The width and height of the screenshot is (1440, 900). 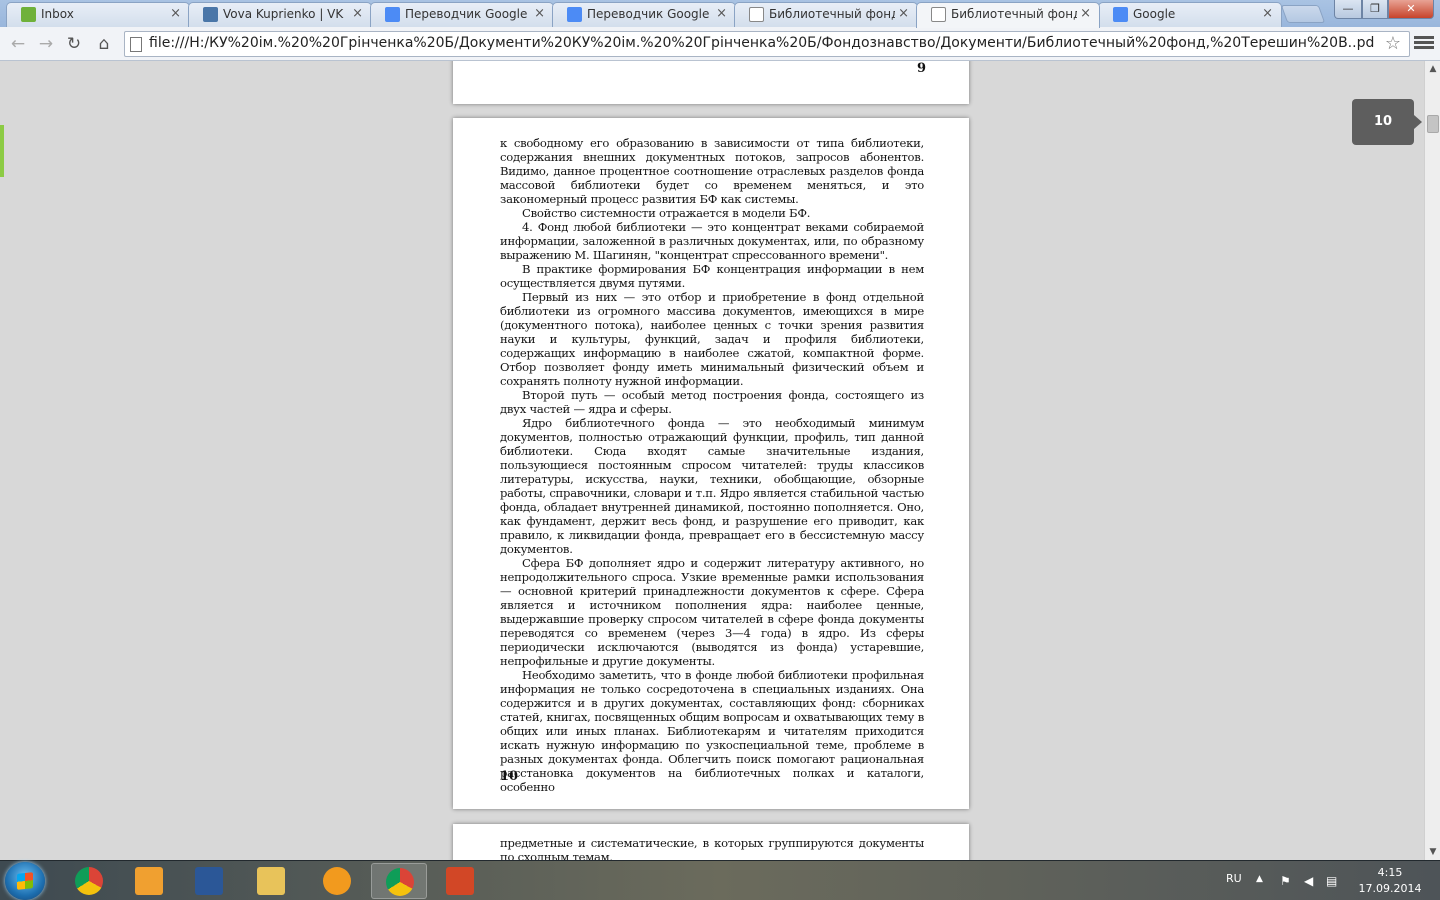 I want to click on scroll-thumb, so click(x=1433, y=124).